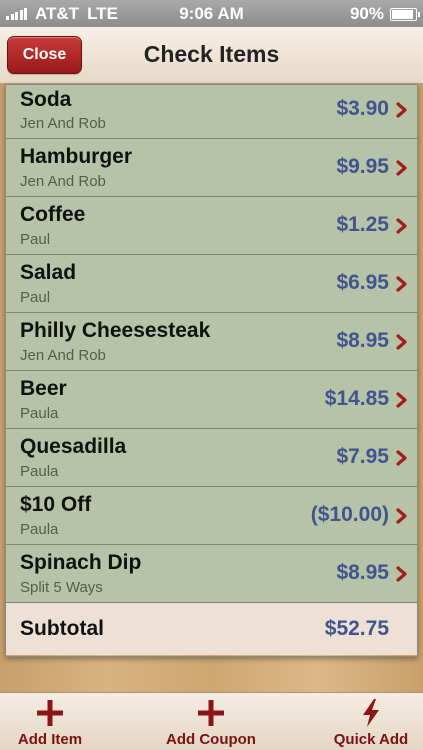 This screenshot has width=423, height=750. What do you see at coordinates (81, 562) in the screenshot?
I see `item-name: Spinach Dip` at bounding box center [81, 562].